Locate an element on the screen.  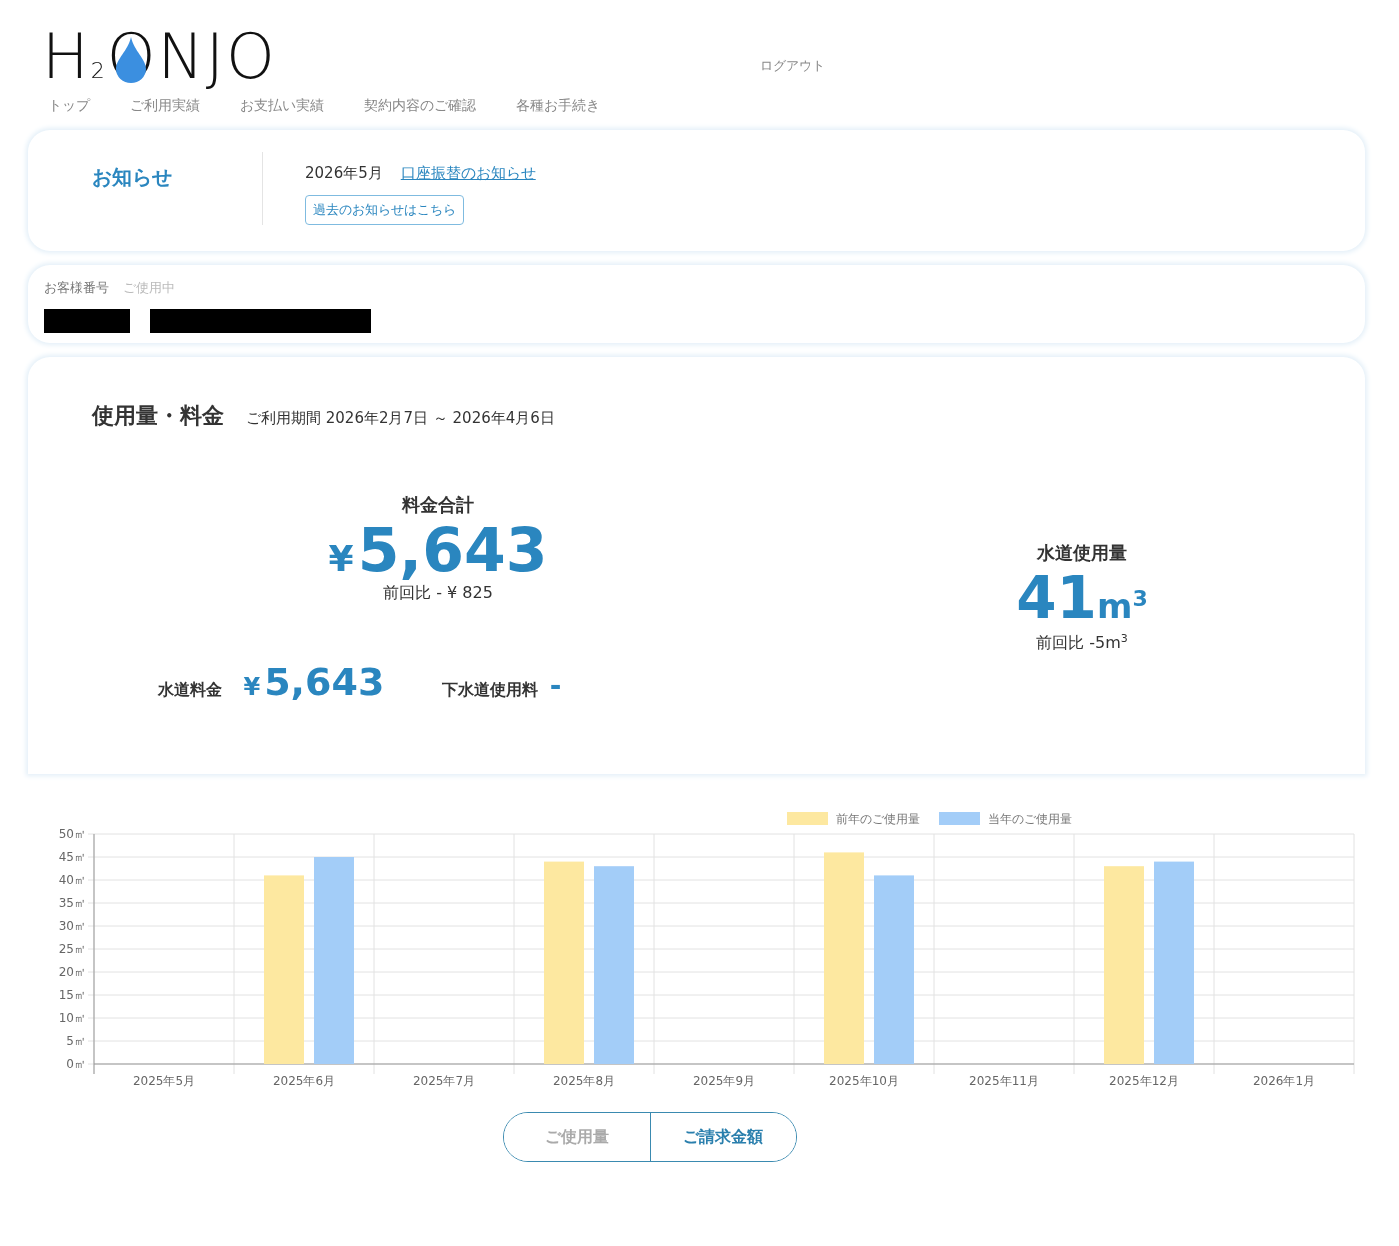
x-axis-label: 2025年9月 is located at coordinates (724, 1081).